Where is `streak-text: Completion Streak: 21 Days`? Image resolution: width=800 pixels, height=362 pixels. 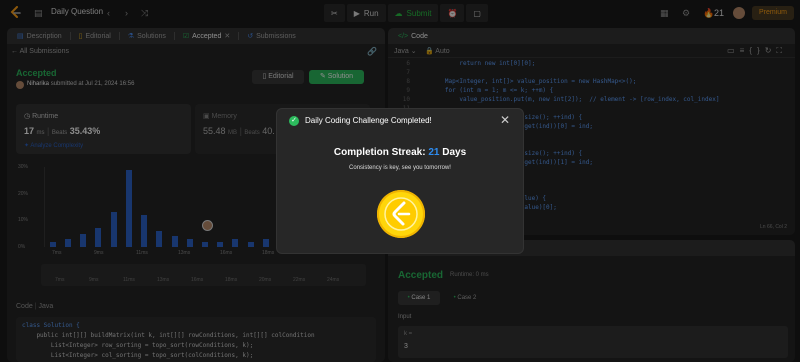
streak-text: Completion Streak: 21 Days is located at coordinates (400, 152).